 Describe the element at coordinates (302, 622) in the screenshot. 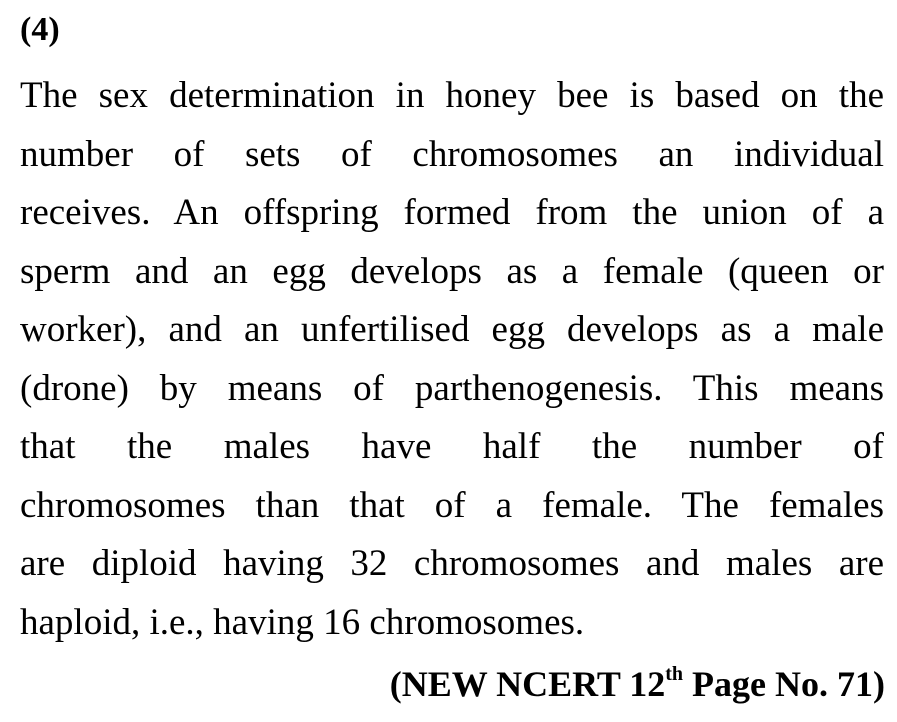

I see `answer-line: haploid, i.e., having 16 chromosomes.` at that location.